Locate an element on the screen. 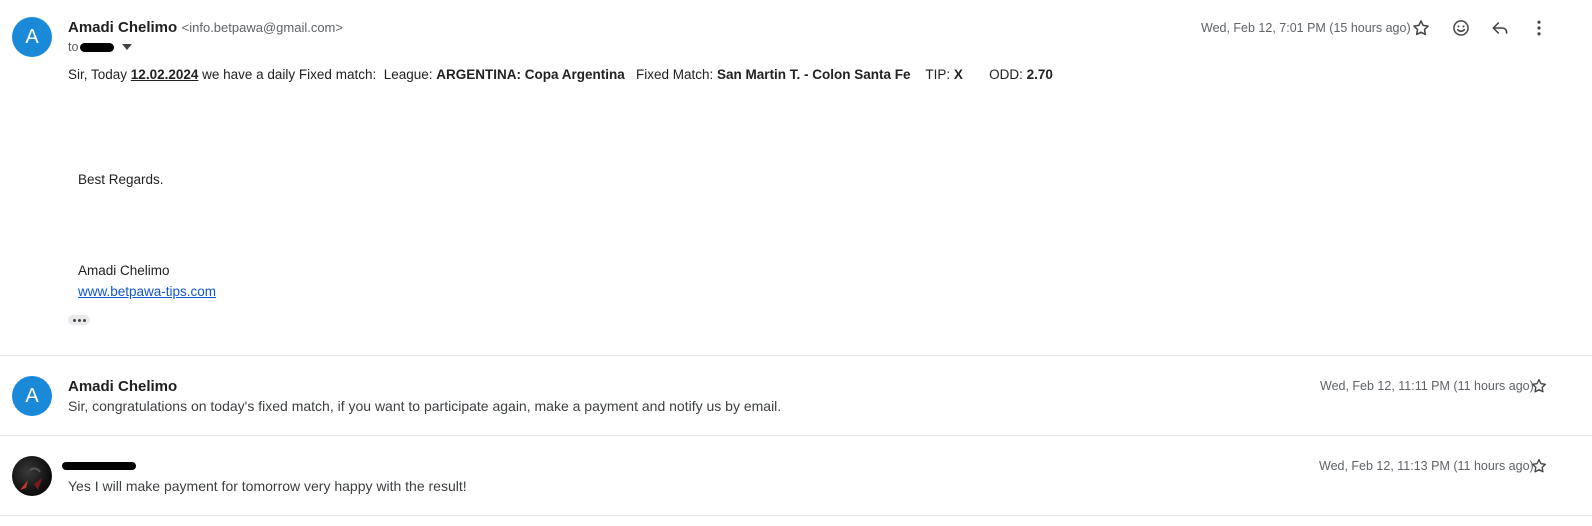  body-league: ARGENTINA: Copa Argentina is located at coordinates (530, 74).